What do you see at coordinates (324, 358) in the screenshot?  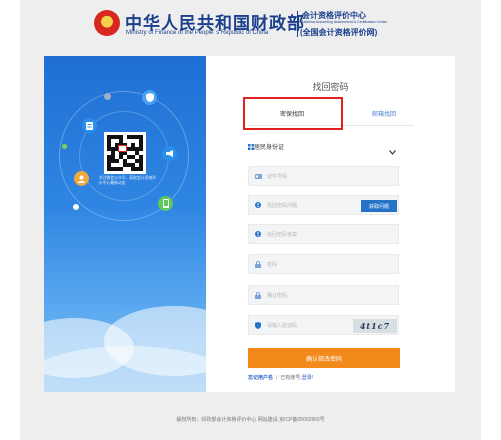 I see `confirm-change-password-button: 确认修改密码` at bounding box center [324, 358].